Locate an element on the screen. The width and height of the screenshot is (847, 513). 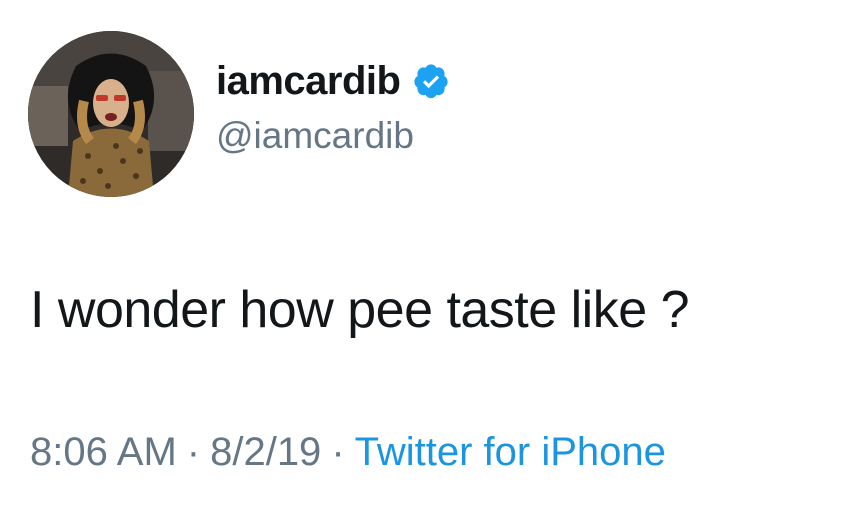
avatar-photo-icon is located at coordinates (111, 114).